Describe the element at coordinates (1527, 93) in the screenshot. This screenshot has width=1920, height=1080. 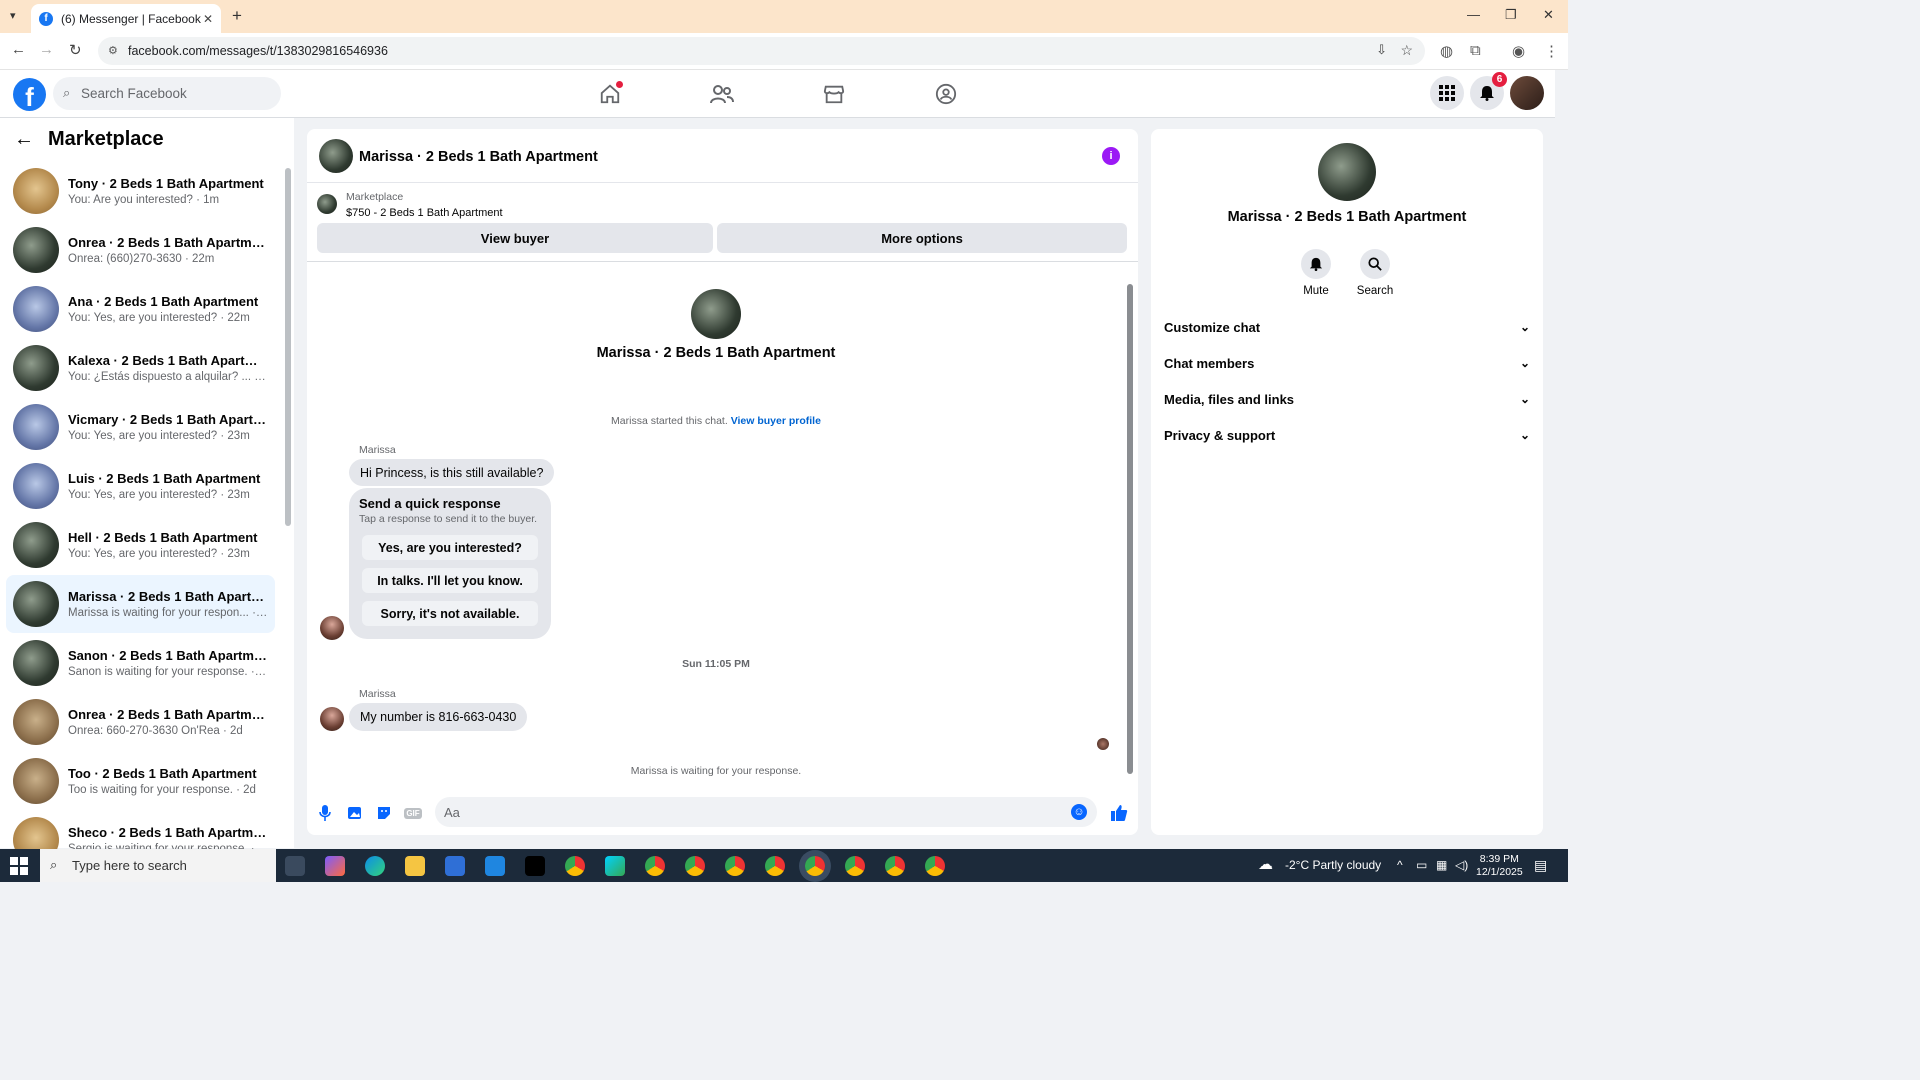
I see `account-avatar` at that location.